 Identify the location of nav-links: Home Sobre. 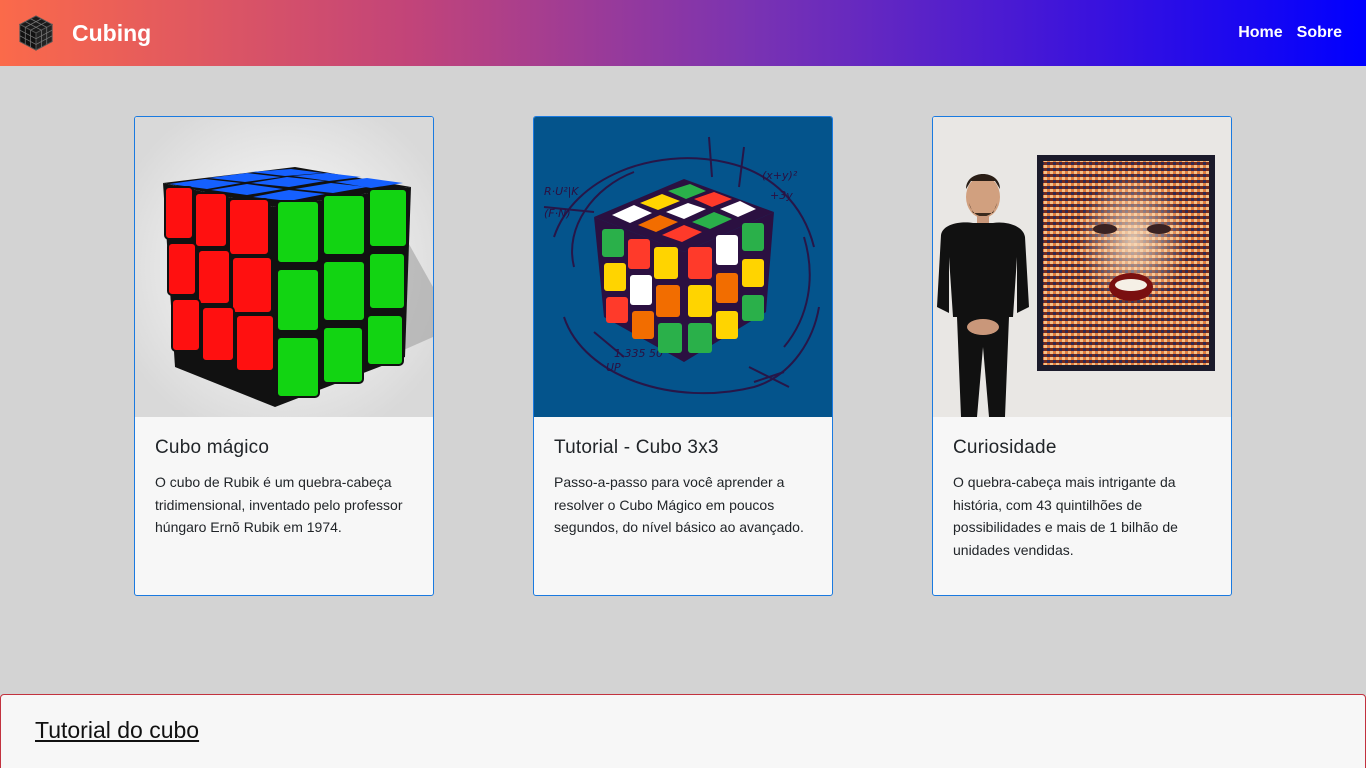
(1290, 33).